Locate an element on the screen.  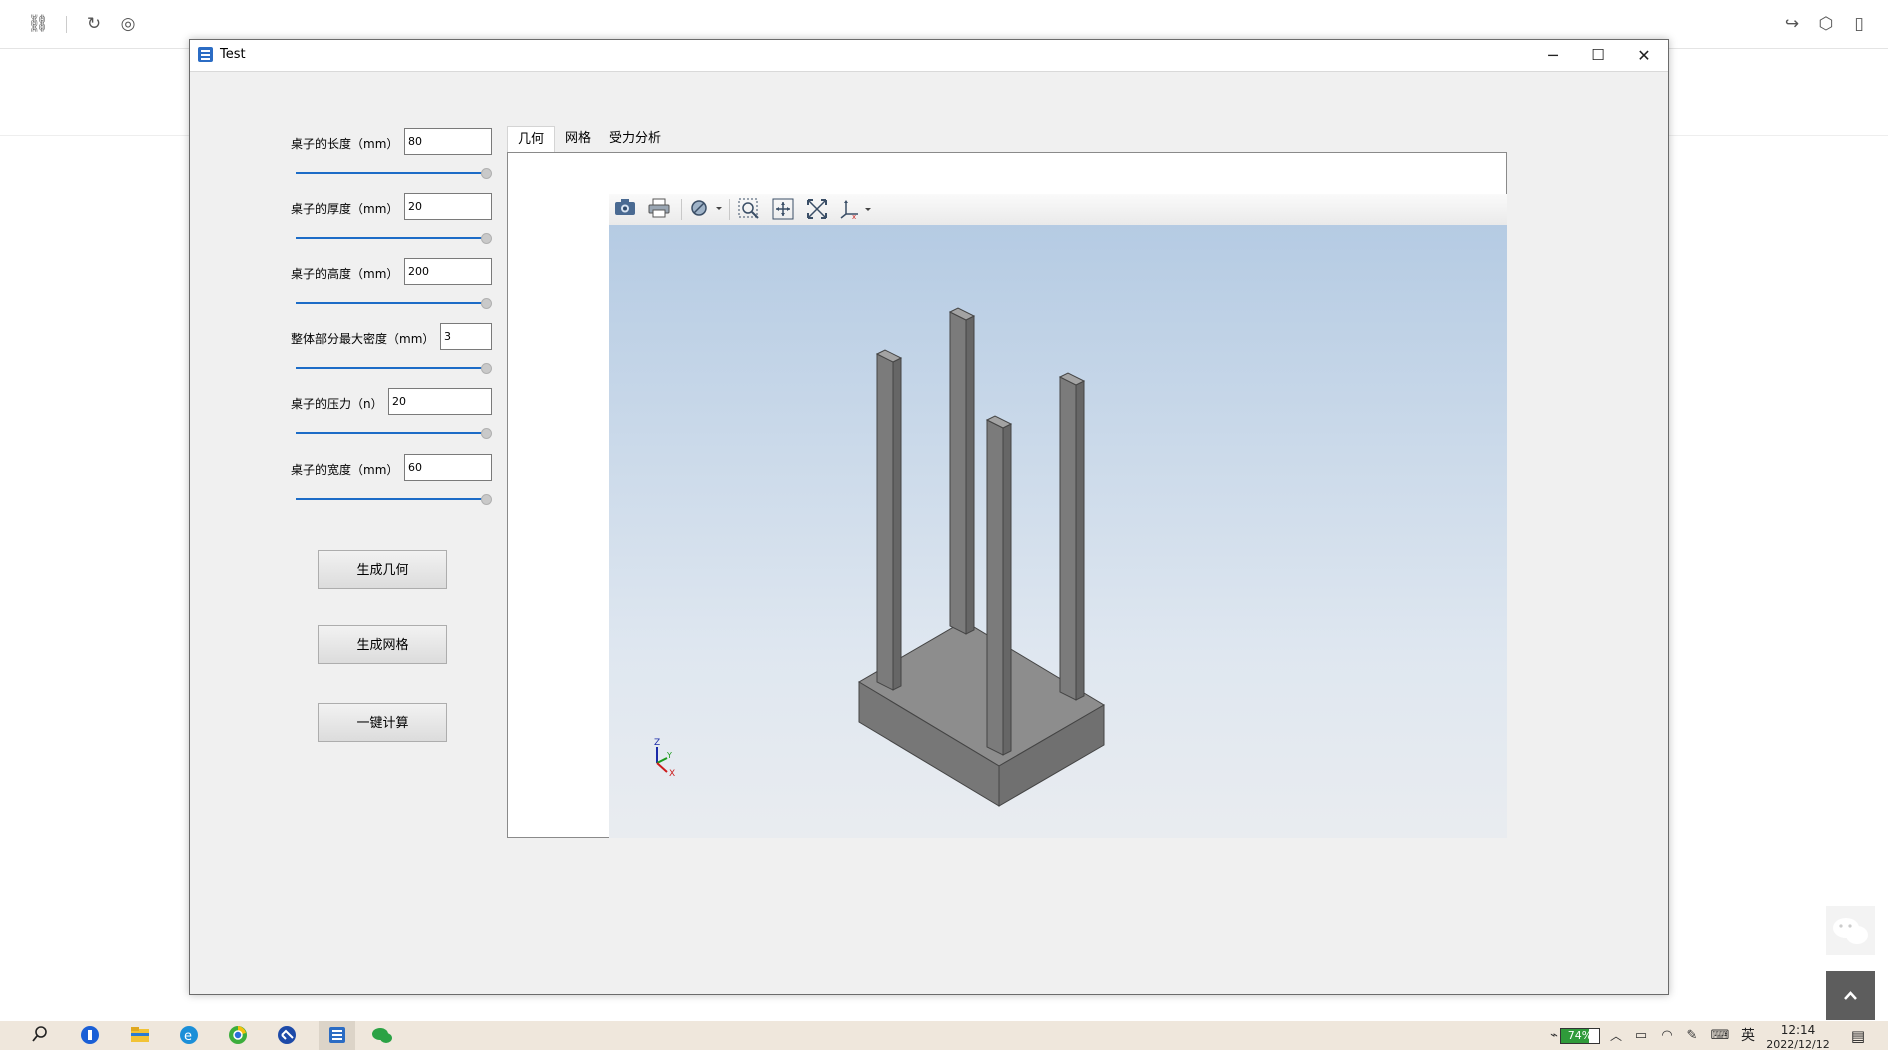
document-icon: ▯ is located at coordinates (1859, 24).